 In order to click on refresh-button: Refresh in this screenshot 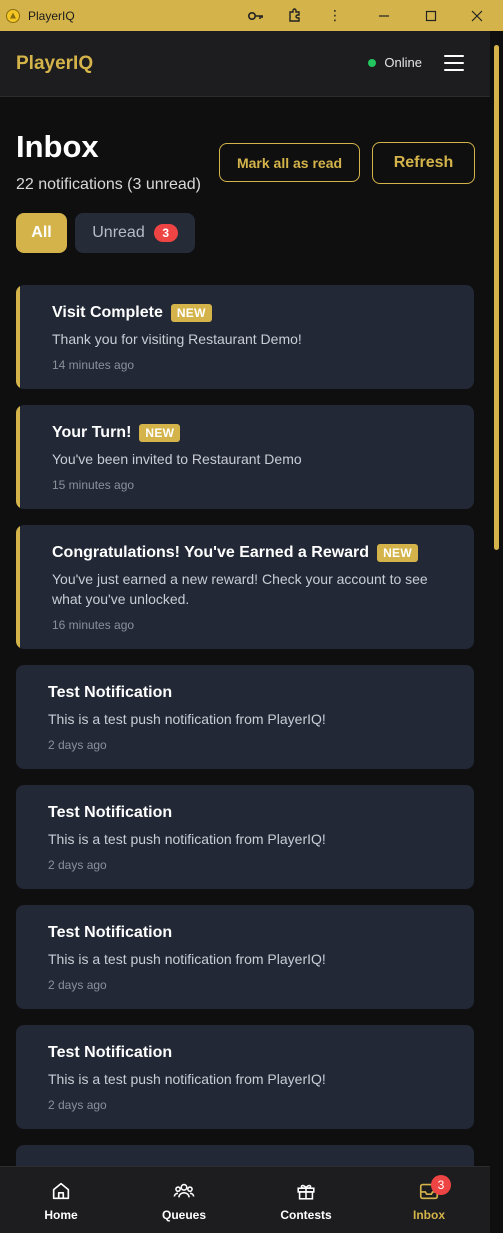, I will do `click(423, 163)`.